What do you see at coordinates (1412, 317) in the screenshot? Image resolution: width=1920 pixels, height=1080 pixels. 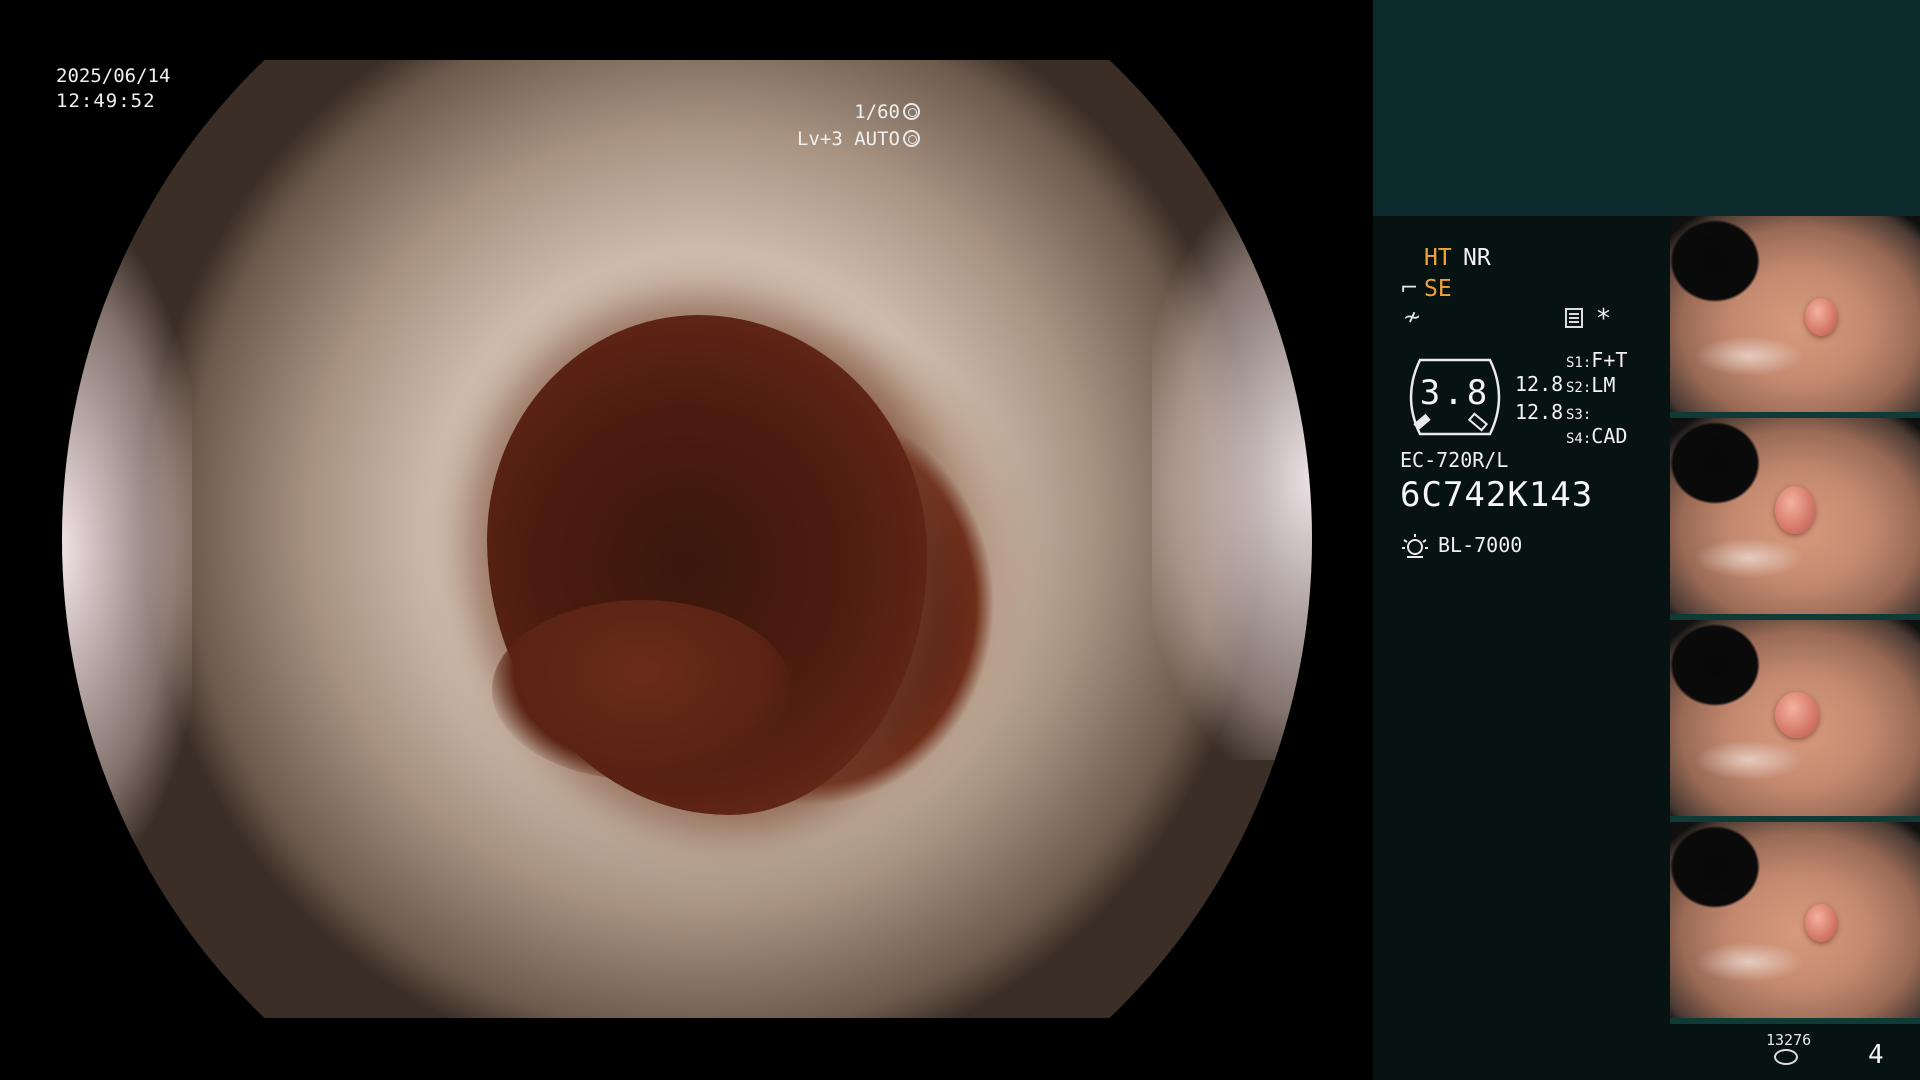 I see `freeze-icon: ≁` at bounding box center [1412, 317].